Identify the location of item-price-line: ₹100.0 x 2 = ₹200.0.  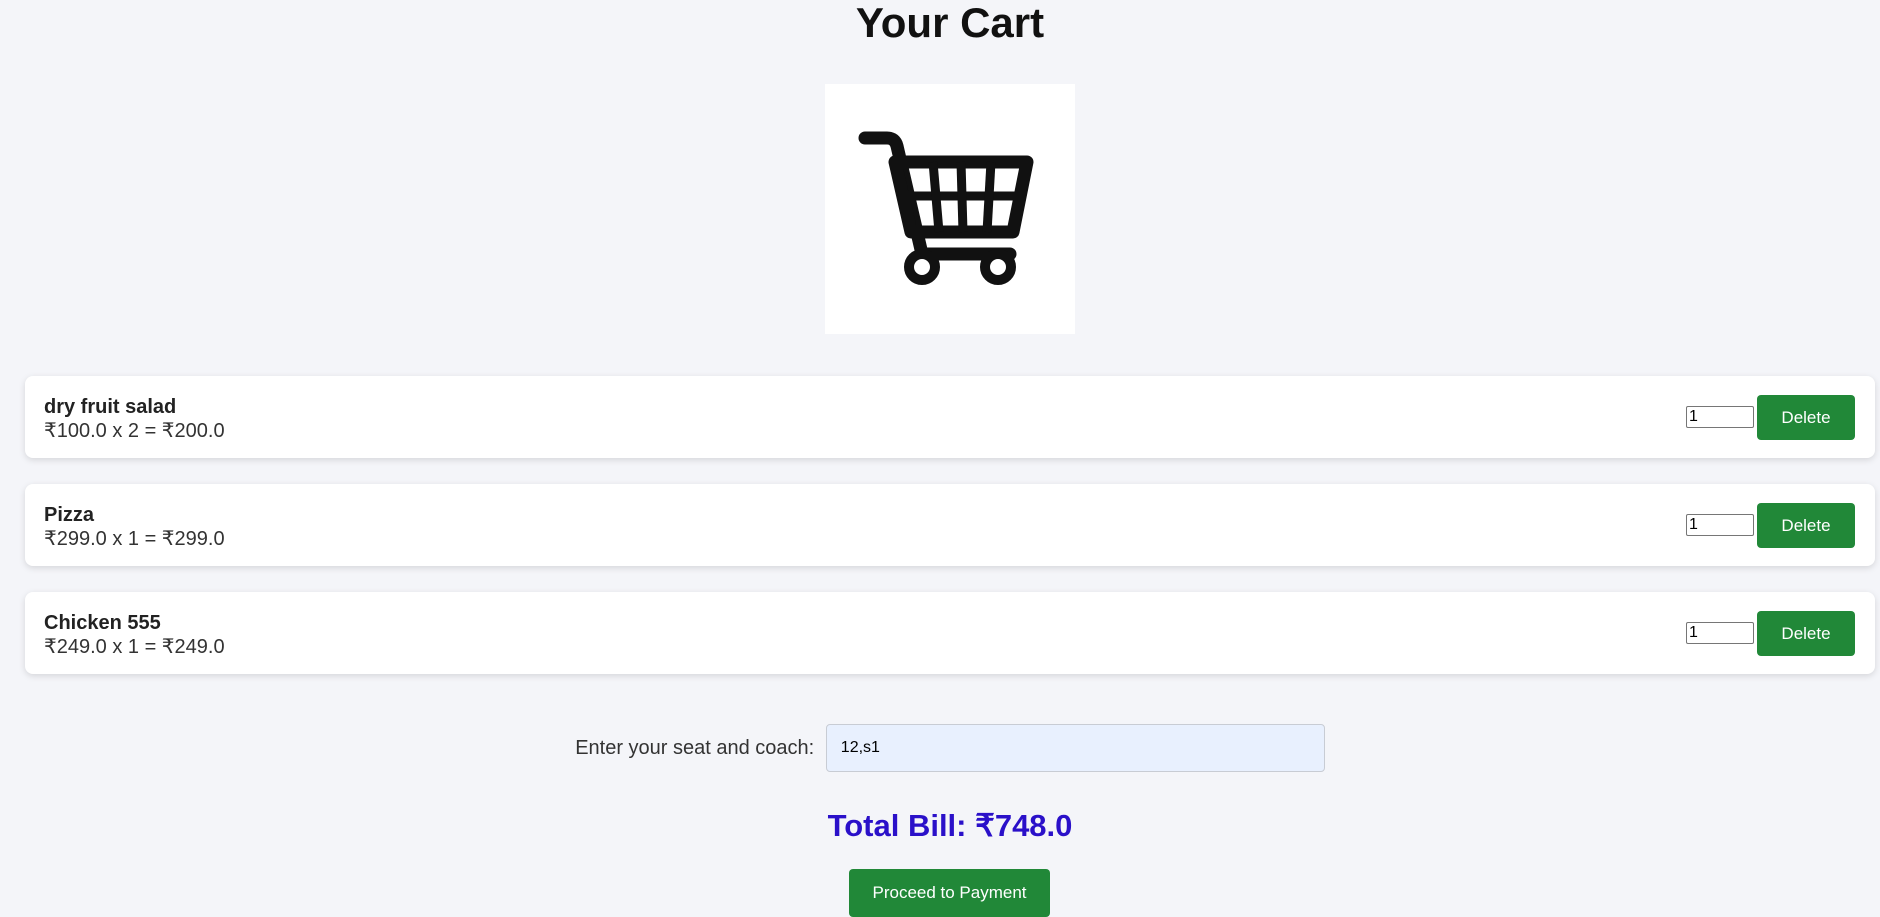
(134, 431).